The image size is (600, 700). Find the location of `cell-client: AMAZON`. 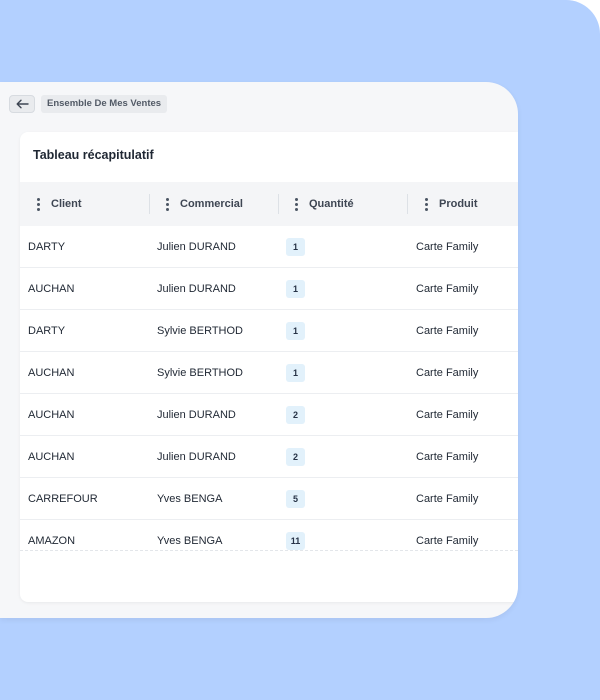

cell-client: AMAZON is located at coordinates (52, 541).